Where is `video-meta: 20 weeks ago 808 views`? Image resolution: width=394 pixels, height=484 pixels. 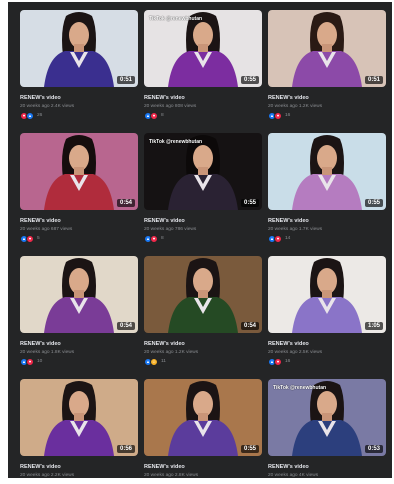
video-meta: 20 weeks ago 808 views is located at coordinates (170, 106).